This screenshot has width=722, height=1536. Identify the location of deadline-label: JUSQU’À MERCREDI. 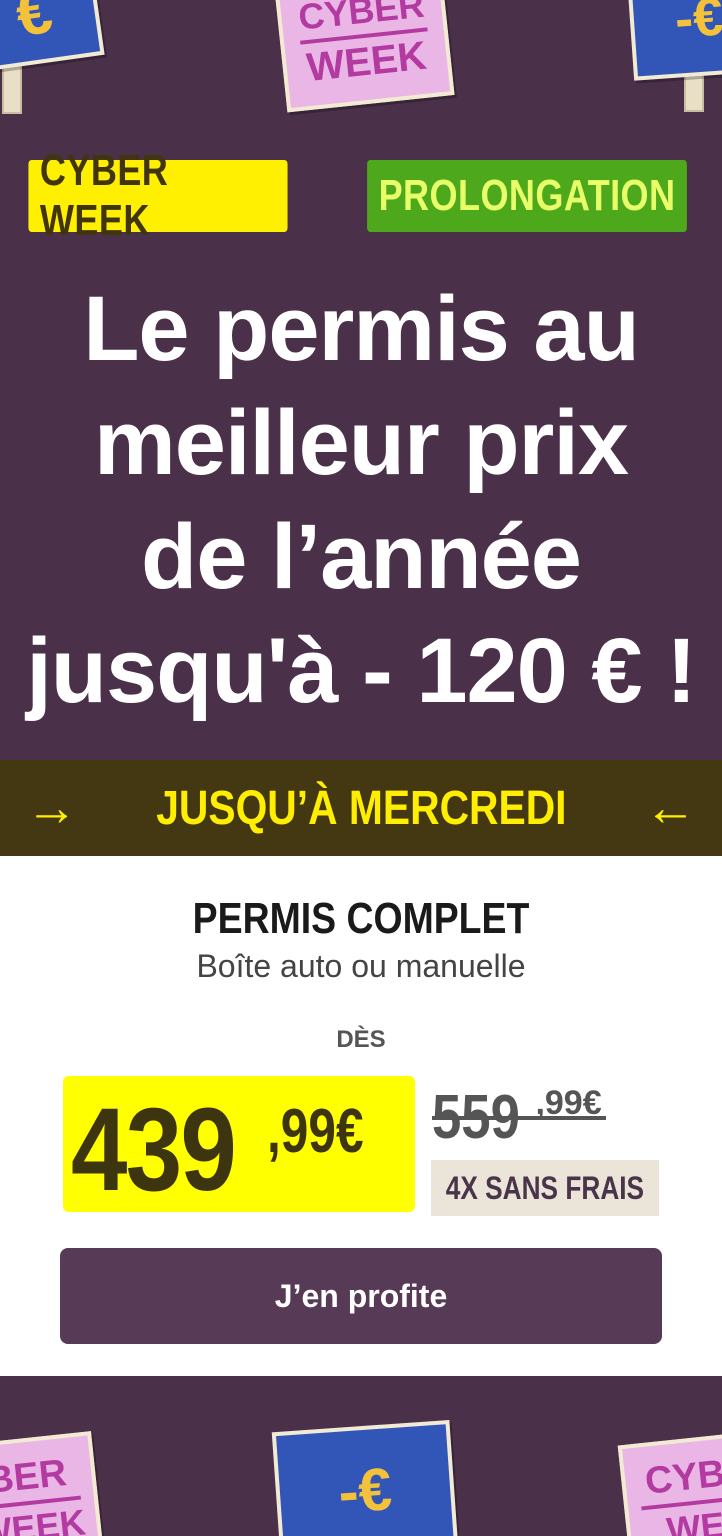
(361, 808).